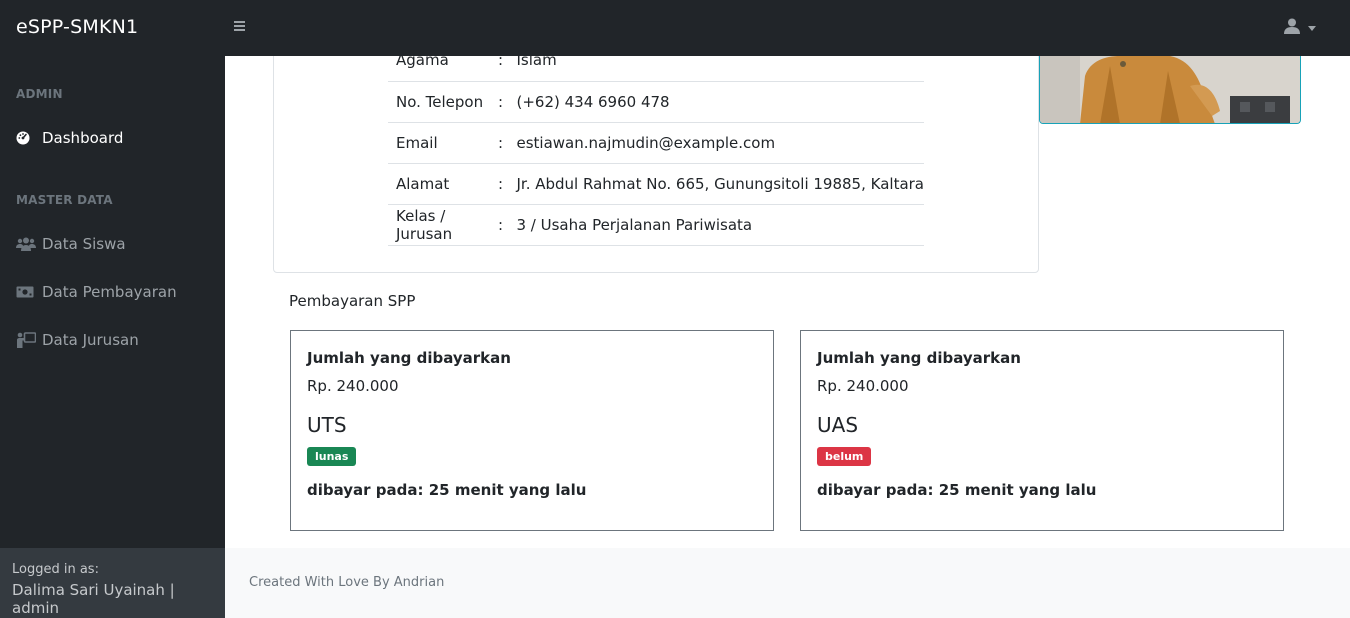 The width and height of the screenshot is (1350, 618). Describe the element at coordinates (1170, 90) in the screenshot. I see `student-photo` at that location.